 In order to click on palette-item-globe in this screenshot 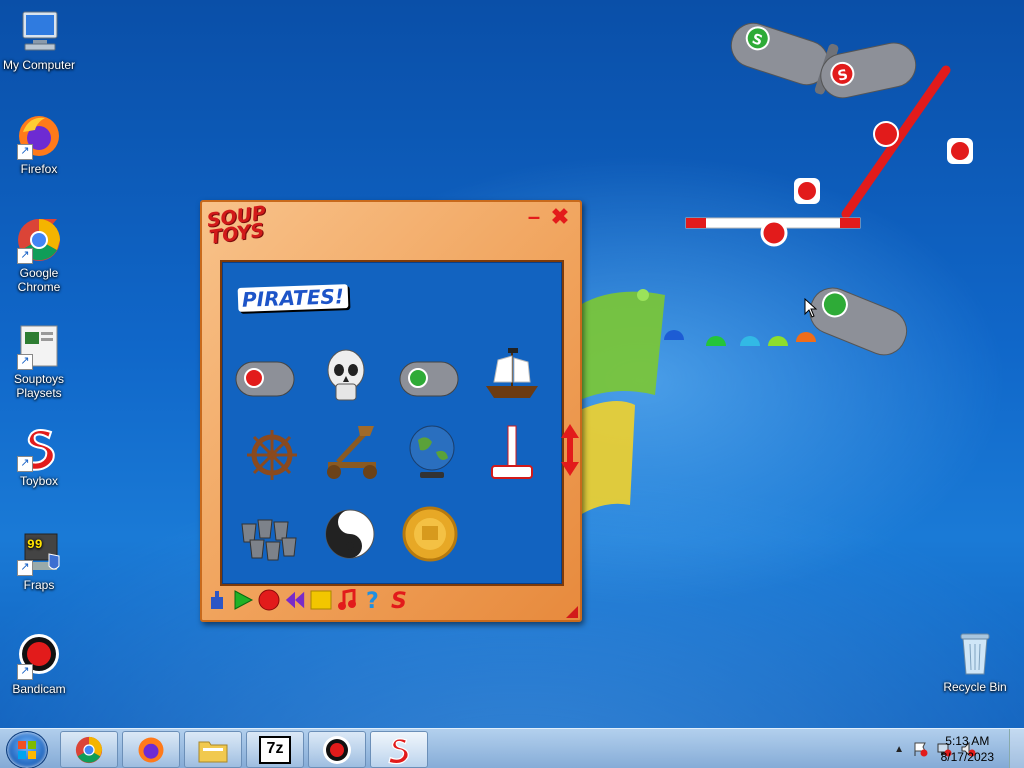, I will do `click(432, 453)`.